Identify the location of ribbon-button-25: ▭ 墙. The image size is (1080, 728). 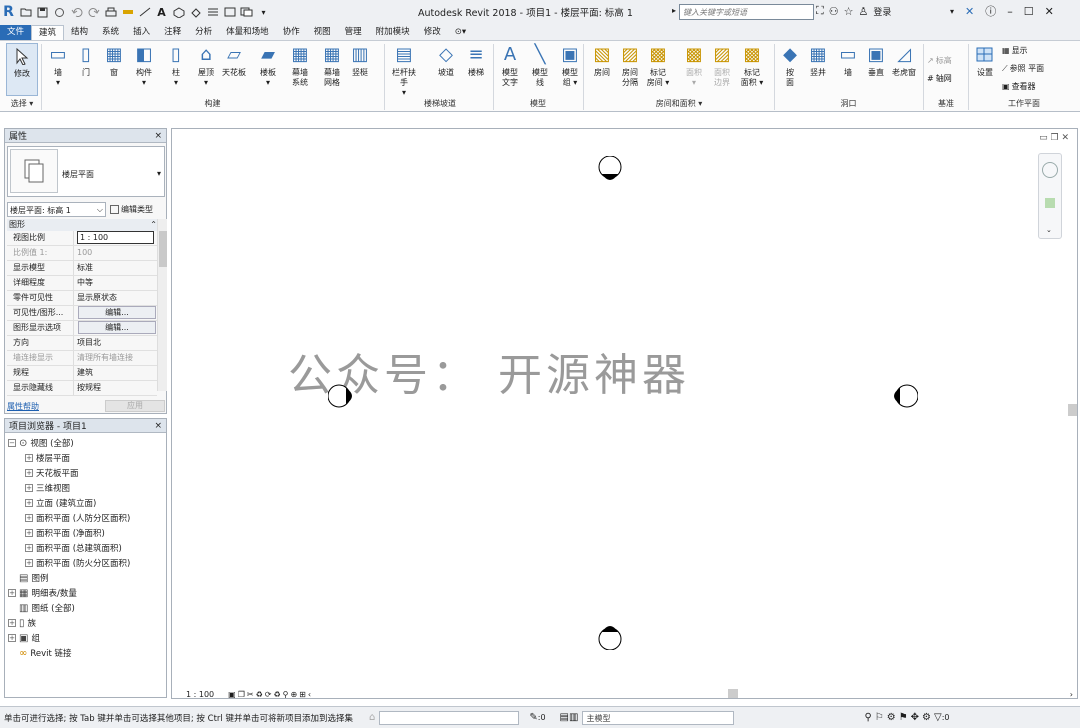
(848, 60).